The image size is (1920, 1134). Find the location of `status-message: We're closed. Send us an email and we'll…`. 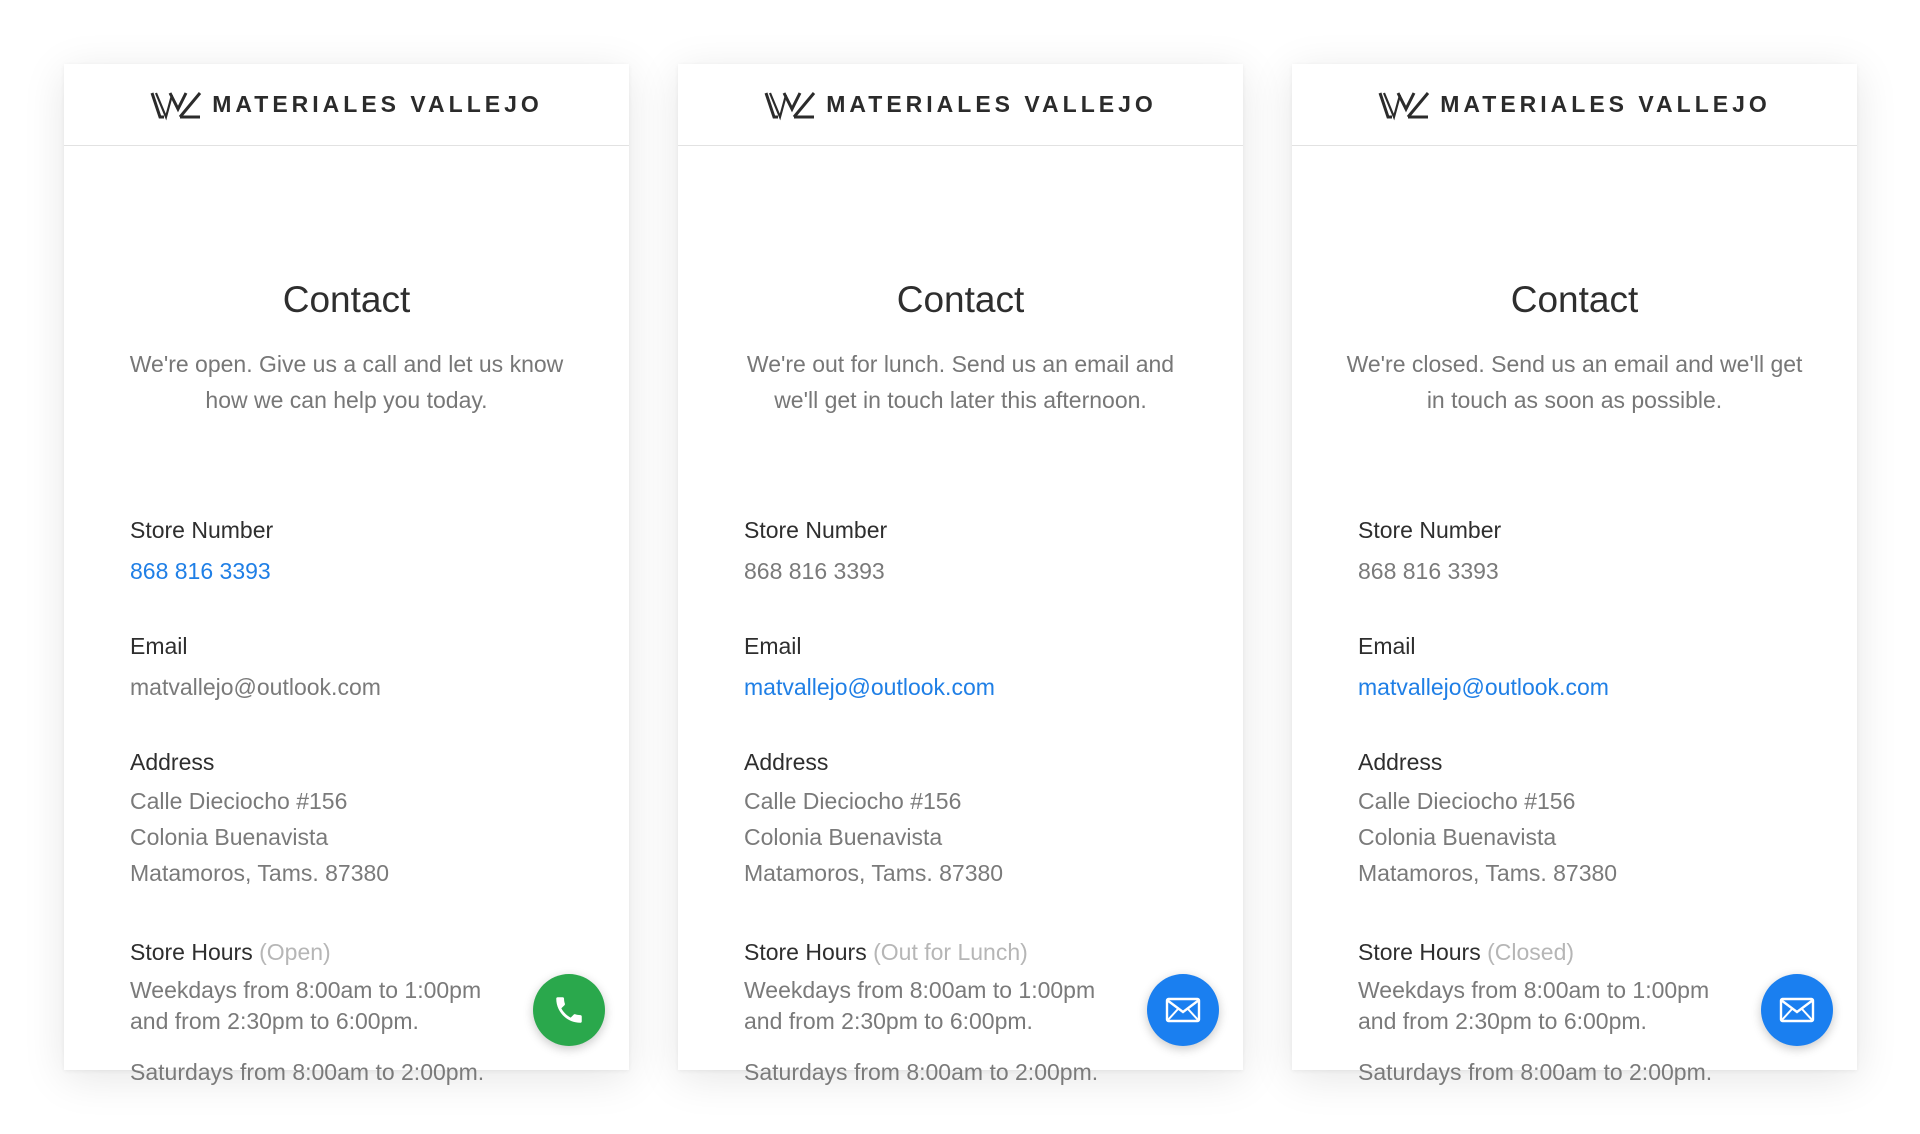

status-message: We're closed. Send us an email and we'll… is located at coordinates (1574, 382).